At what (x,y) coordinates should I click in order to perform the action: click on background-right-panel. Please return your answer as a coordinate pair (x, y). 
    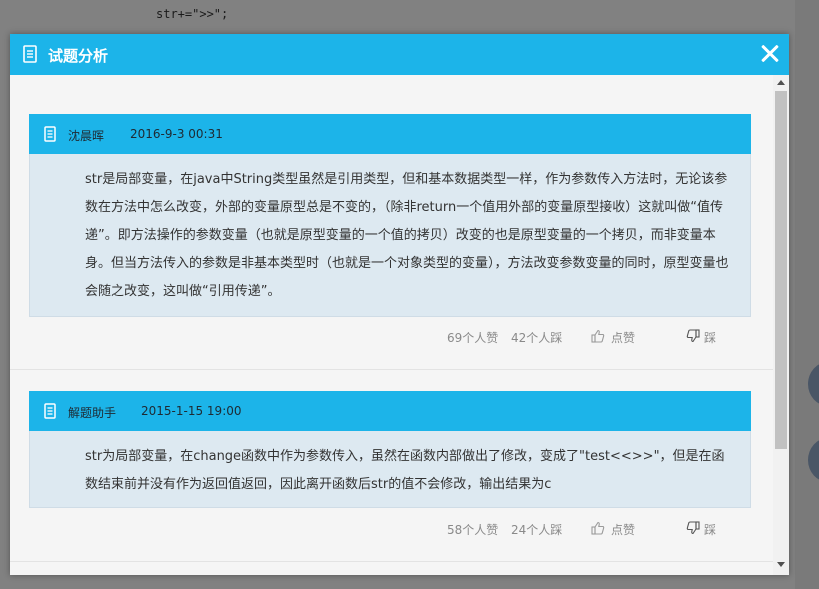
    Looking at the image, I should click on (807, 294).